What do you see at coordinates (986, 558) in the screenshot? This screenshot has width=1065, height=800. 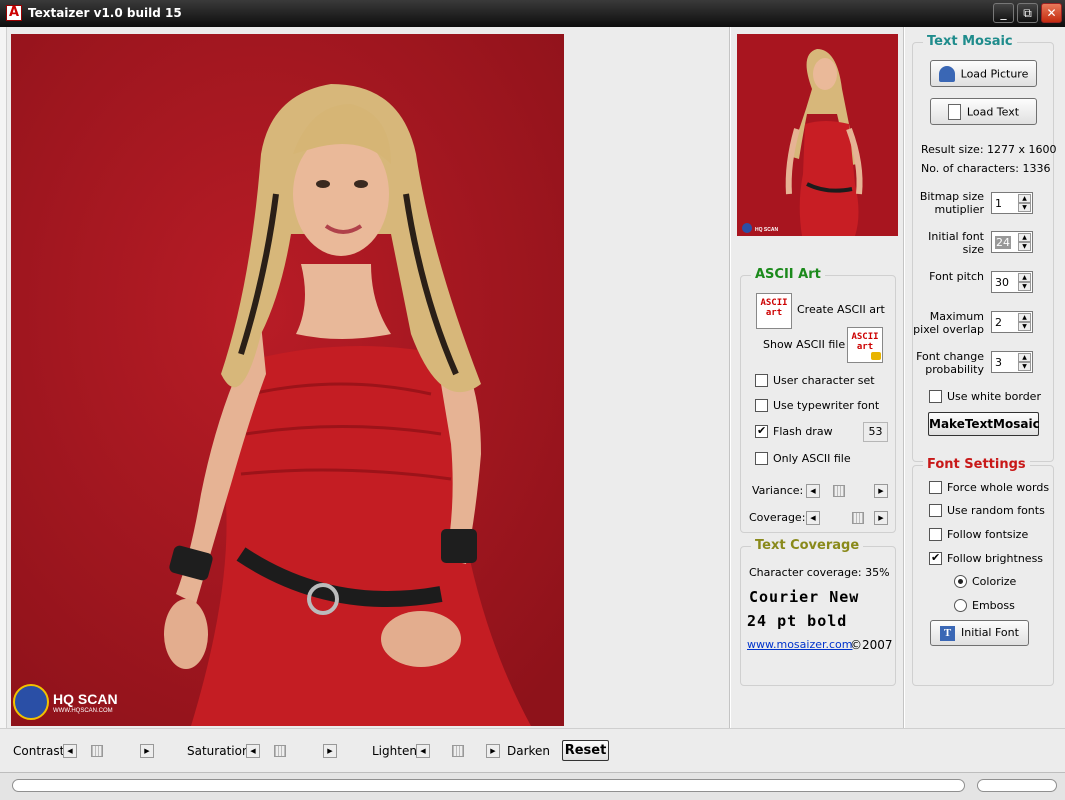 I see `follow-brightness-checkbox: Follow brightness` at bounding box center [986, 558].